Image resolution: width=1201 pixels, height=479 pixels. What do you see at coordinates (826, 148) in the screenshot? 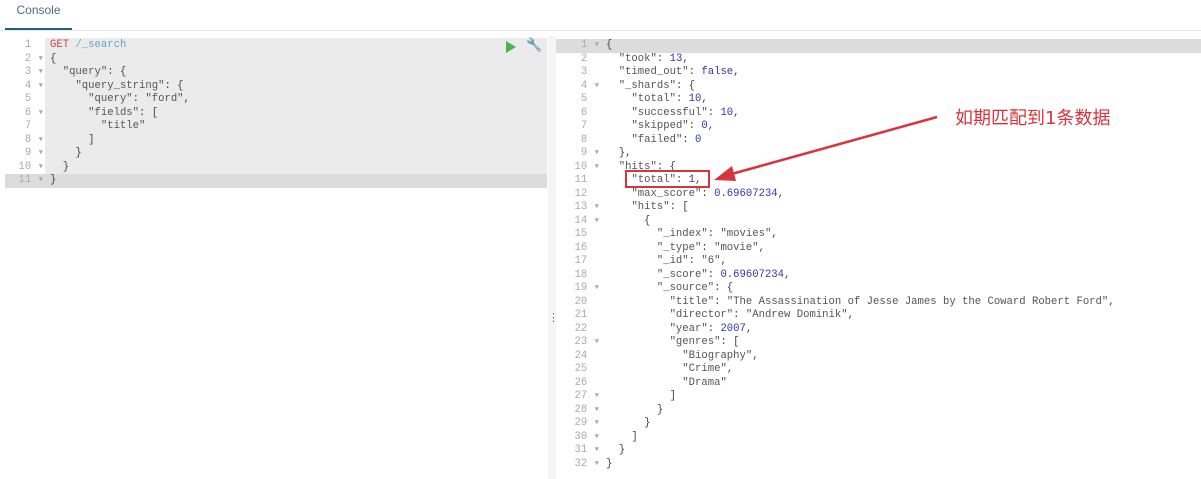
I see `annotation-arrow` at bounding box center [826, 148].